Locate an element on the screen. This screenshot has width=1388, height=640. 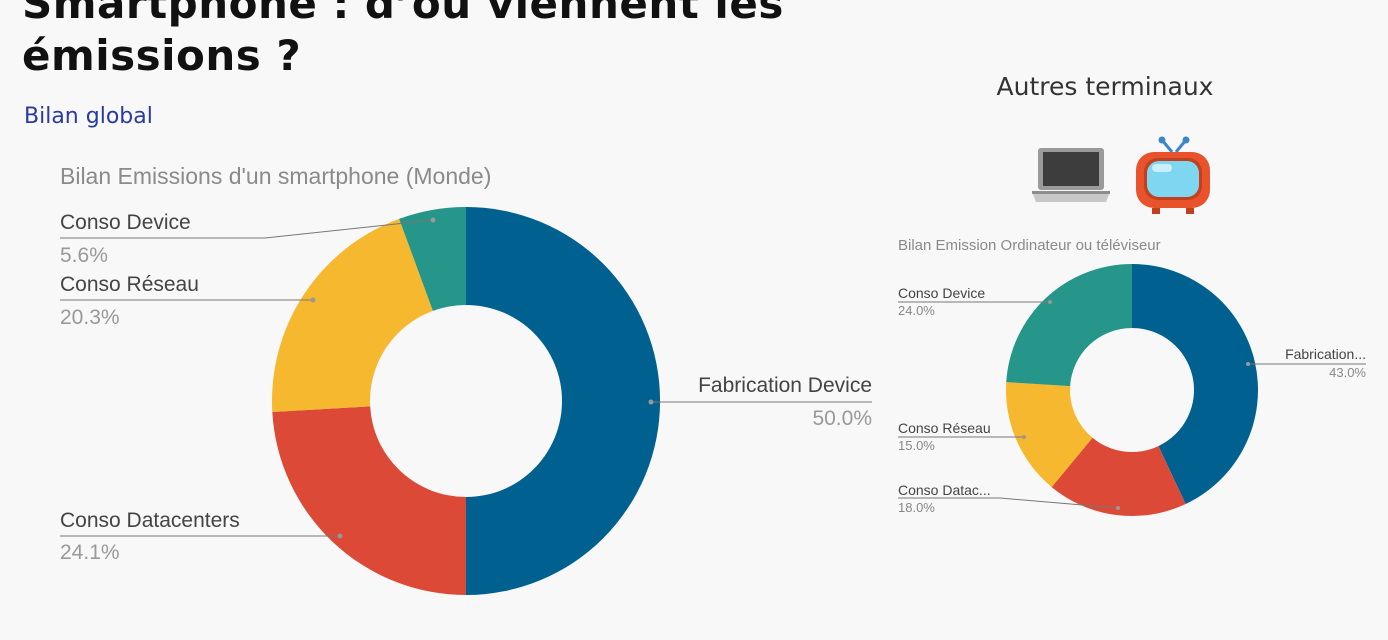
main-label-reseau: Conso Réseau is located at coordinates (129, 284).